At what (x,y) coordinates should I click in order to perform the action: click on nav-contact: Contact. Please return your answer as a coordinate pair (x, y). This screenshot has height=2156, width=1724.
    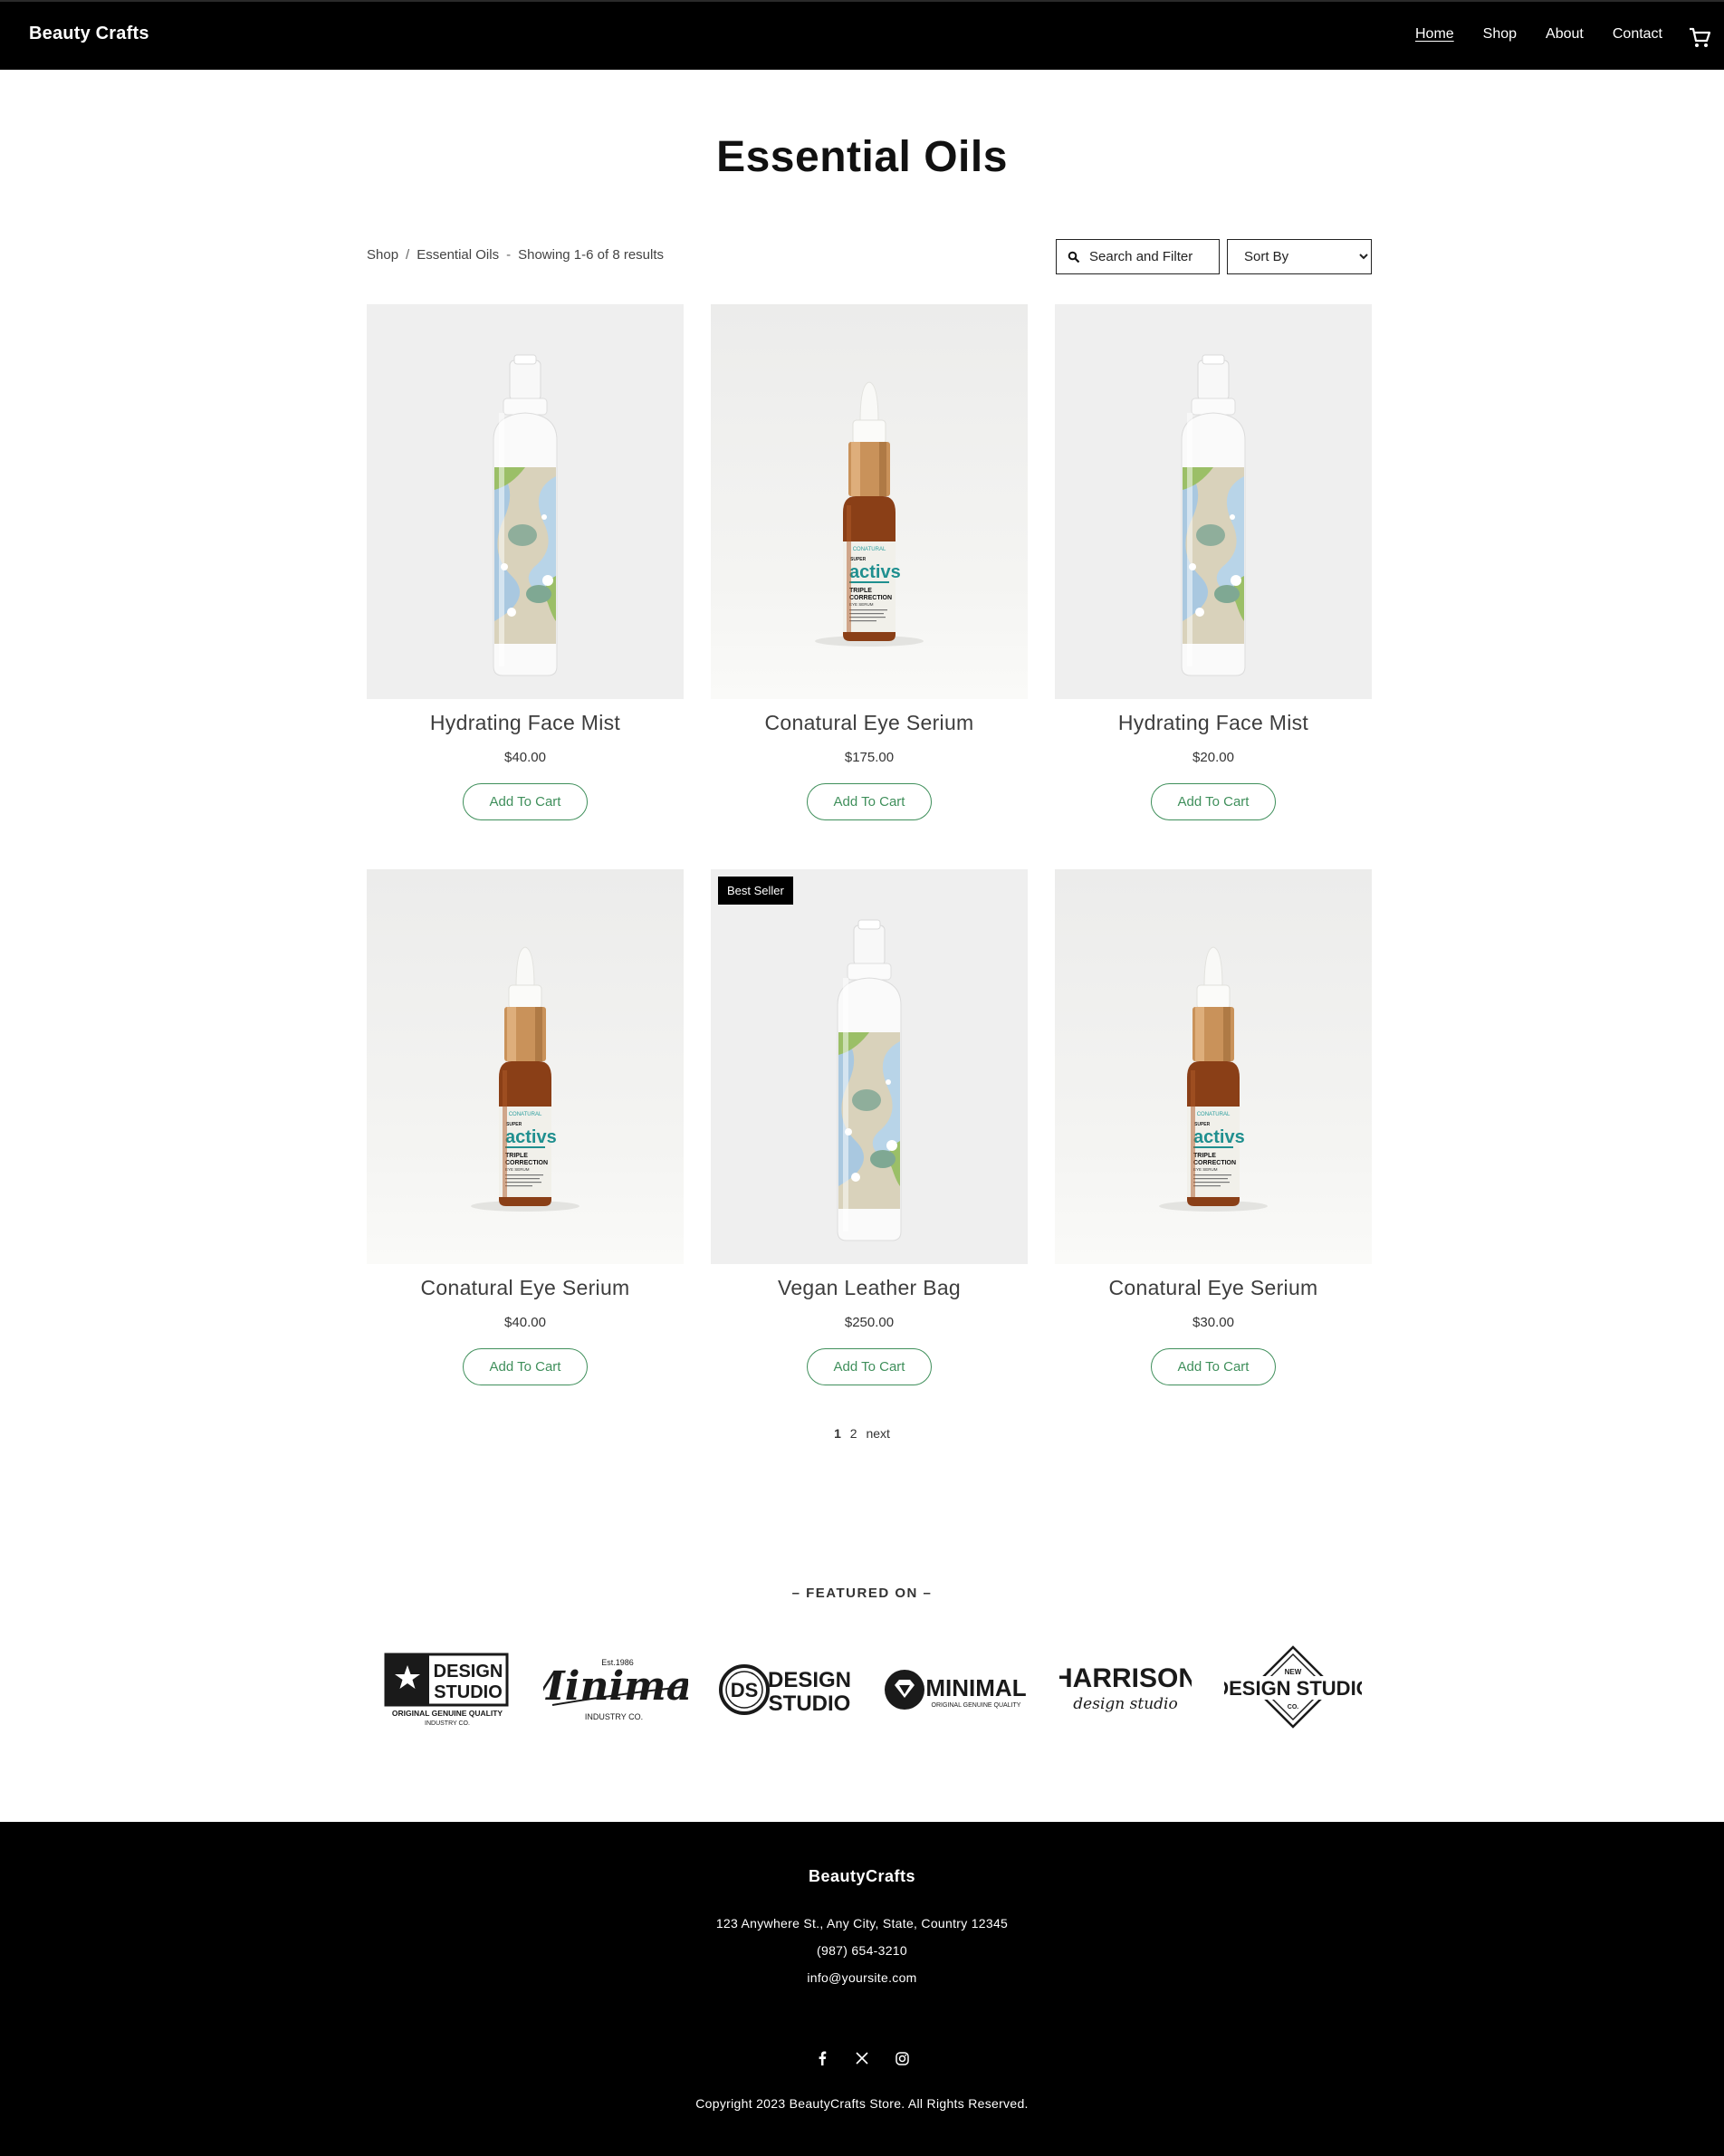
    Looking at the image, I should click on (1637, 34).